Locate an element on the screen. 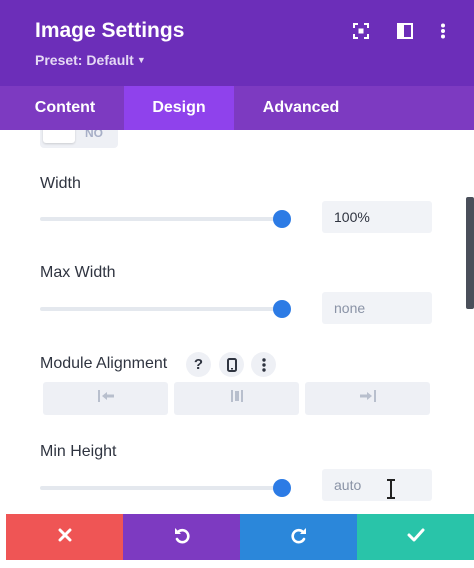 The height and width of the screenshot is (568, 474). max-width-label: Max Width is located at coordinates (78, 272).